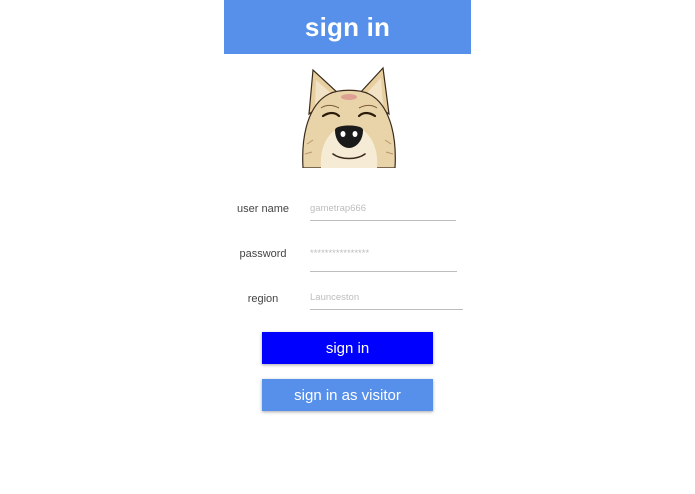  Describe the element at coordinates (383, 257) in the screenshot. I see `password-field: ****************` at that location.